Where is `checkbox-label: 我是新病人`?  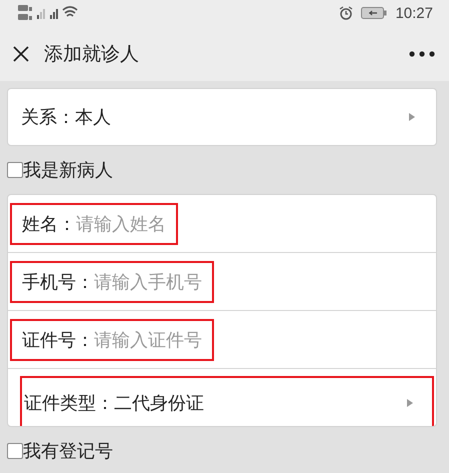 checkbox-label: 我是新病人 is located at coordinates (68, 170).